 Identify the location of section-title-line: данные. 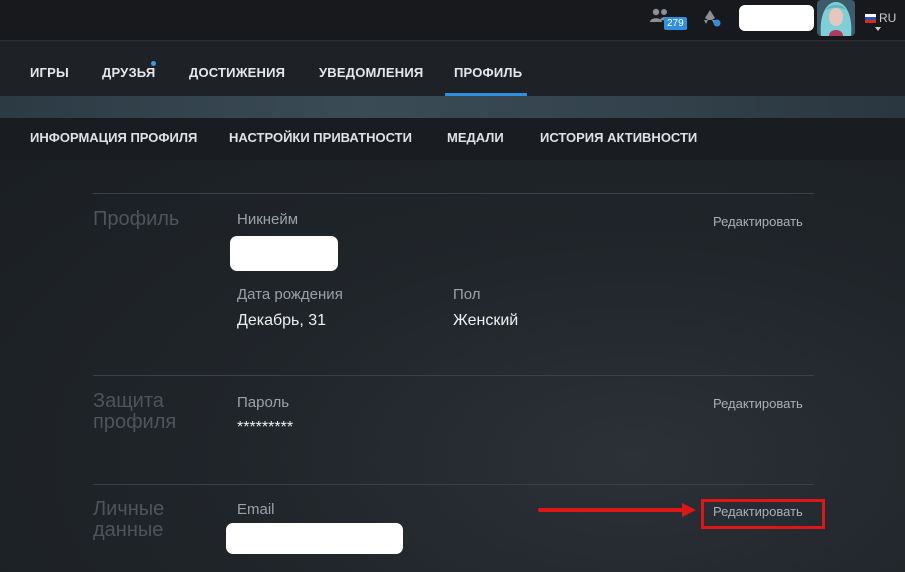
(128, 530).